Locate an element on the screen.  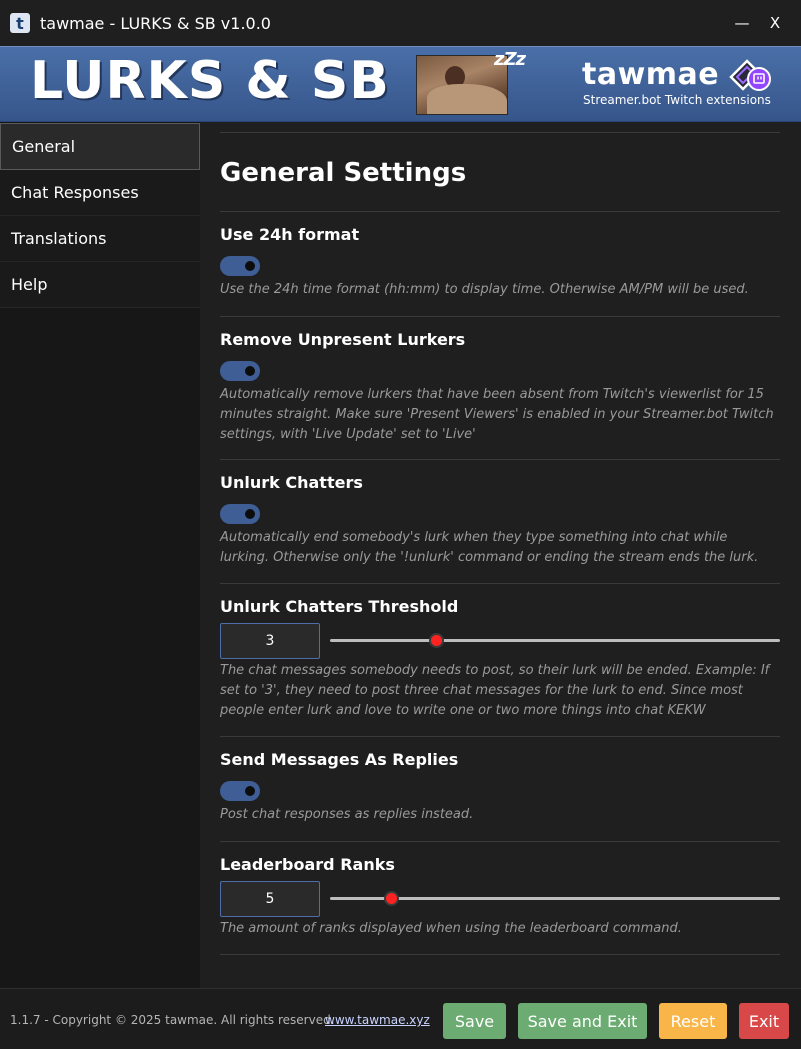
leaderboard-ranks-input is located at coordinates (270, 899).